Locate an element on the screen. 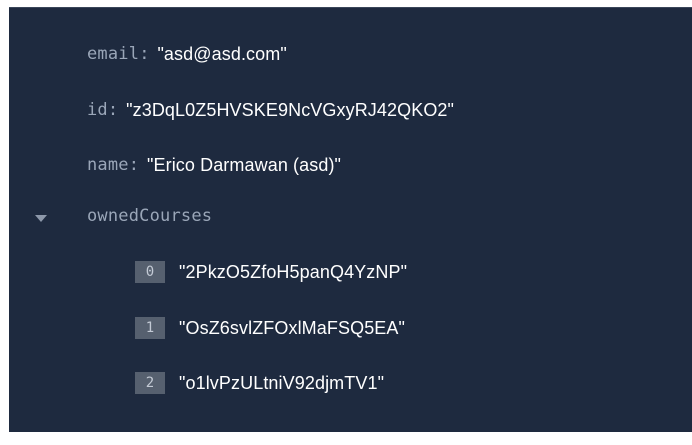 This screenshot has height=445, width=692. field-owned-courses: ownedCourses is located at coordinates (149, 216).